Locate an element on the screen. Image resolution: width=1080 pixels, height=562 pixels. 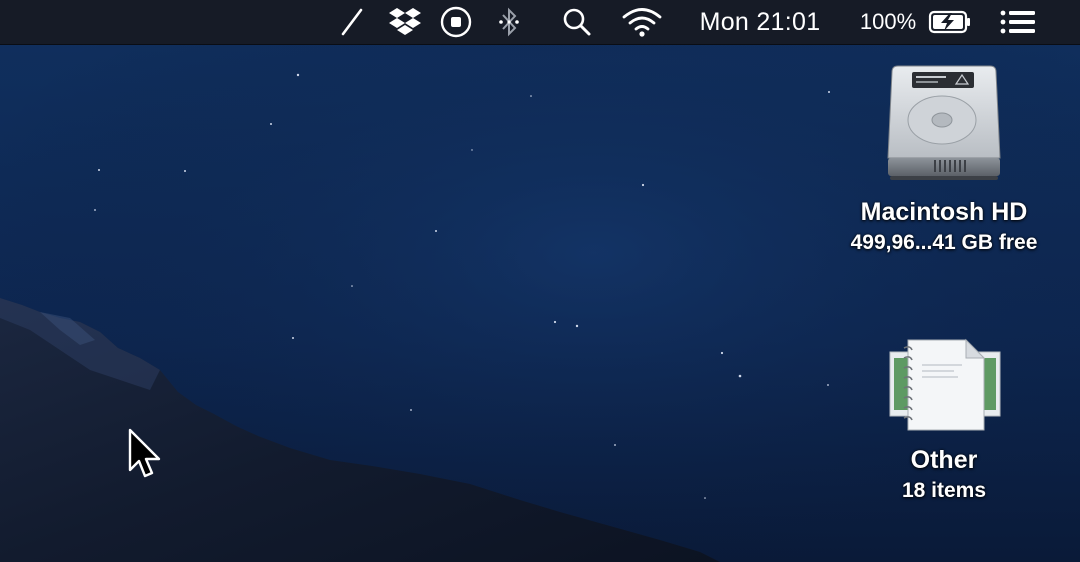
desktop-icon-macintosh-hd: Macintosh HD 499,96...41 GB free is located at coordinates (944, 156).